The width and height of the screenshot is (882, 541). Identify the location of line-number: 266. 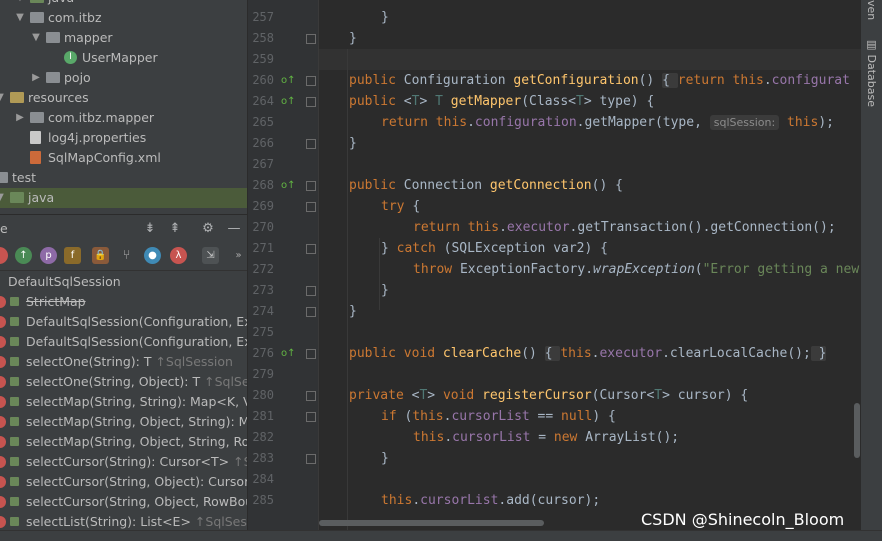
(263, 143).